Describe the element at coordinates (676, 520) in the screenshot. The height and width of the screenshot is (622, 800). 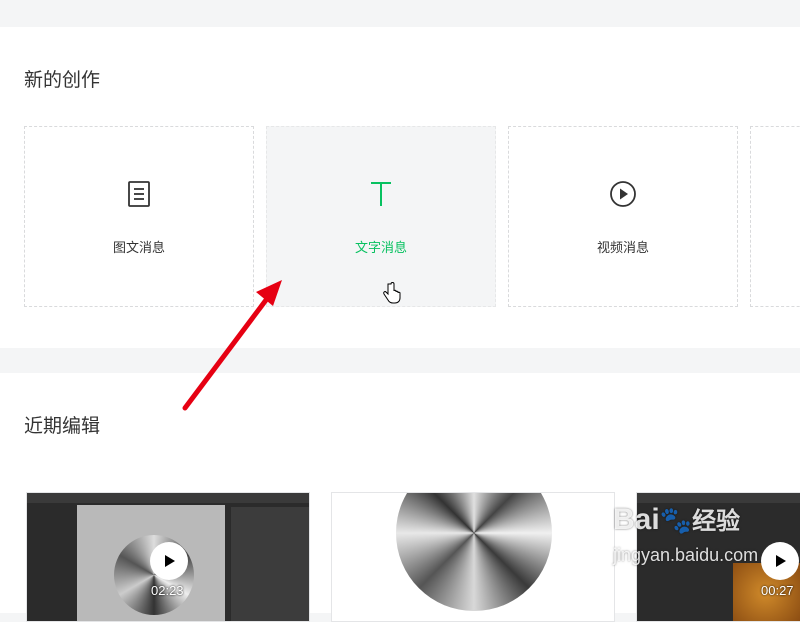
I see `paw-icon: 🐾` at that location.